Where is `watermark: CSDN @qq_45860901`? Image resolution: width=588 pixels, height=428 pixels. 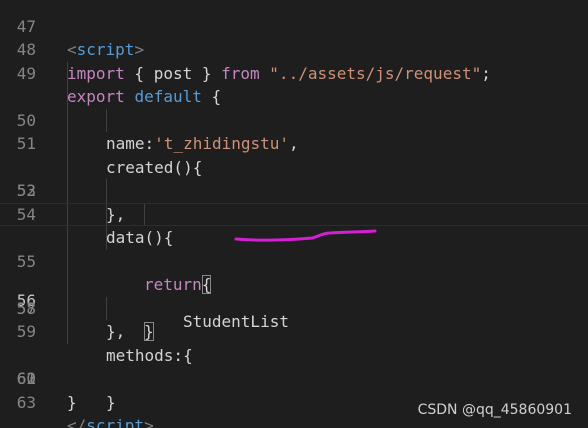 watermark: CSDN @qq_45860901 is located at coordinates (494, 410).